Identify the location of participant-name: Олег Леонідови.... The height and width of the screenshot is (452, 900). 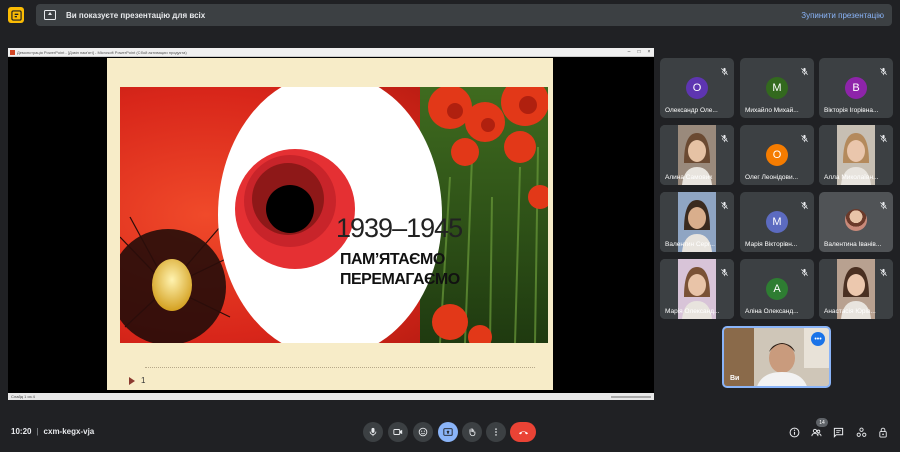
(772, 177).